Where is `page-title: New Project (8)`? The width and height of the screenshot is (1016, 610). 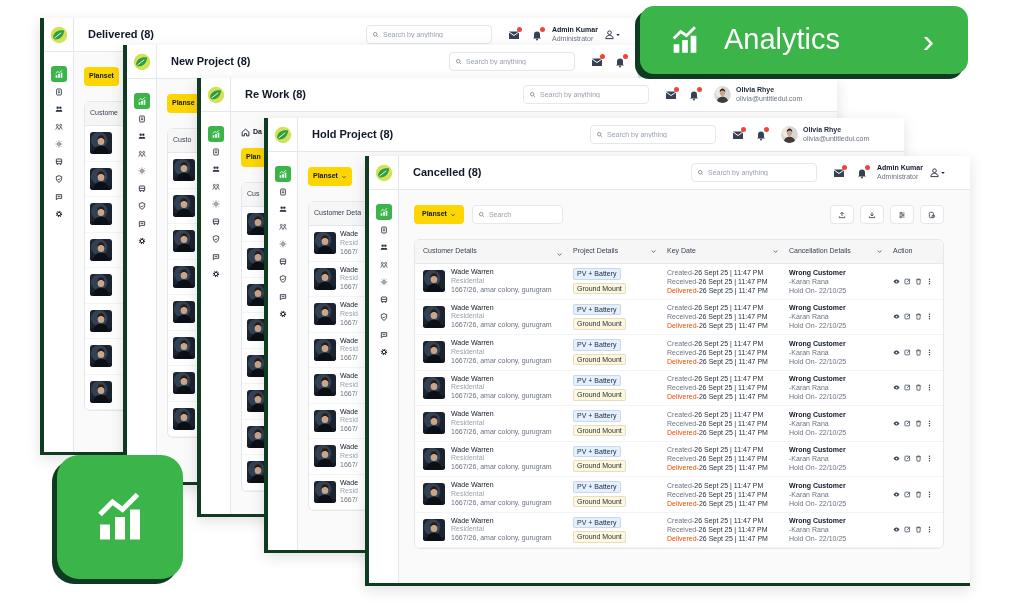 page-title: New Project (8) is located at coordinates (211, 62).